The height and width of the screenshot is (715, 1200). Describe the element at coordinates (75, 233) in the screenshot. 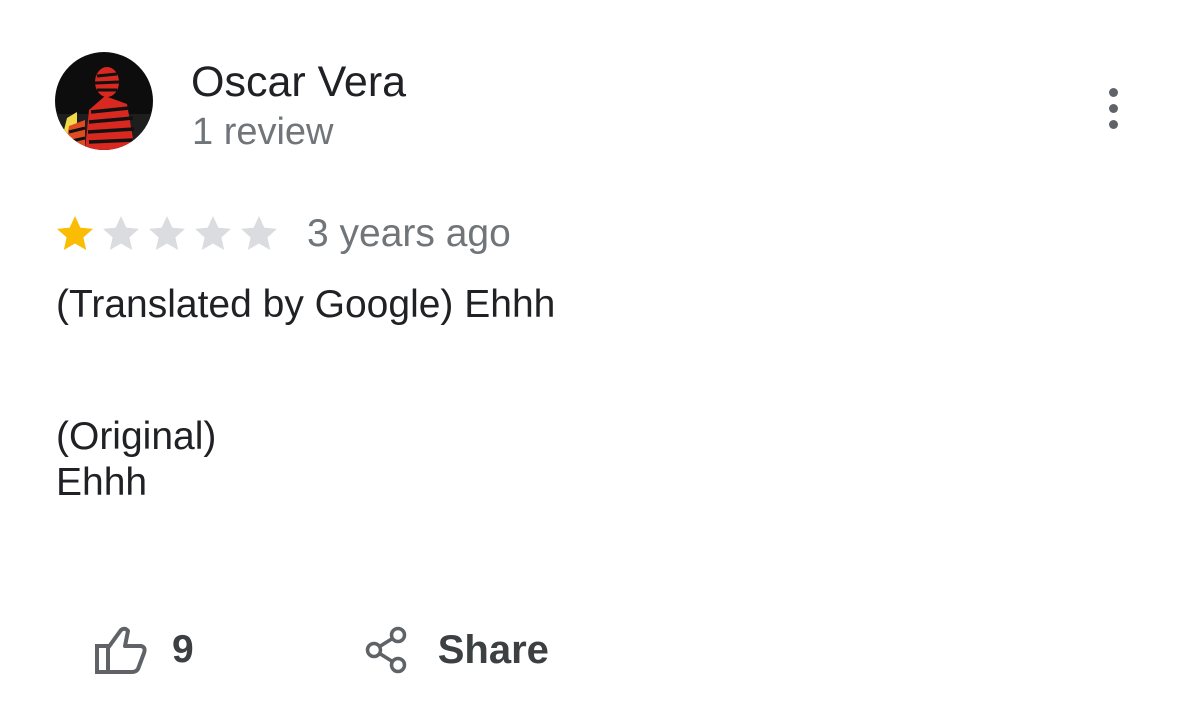

I see `star-filled-icon` at that location.